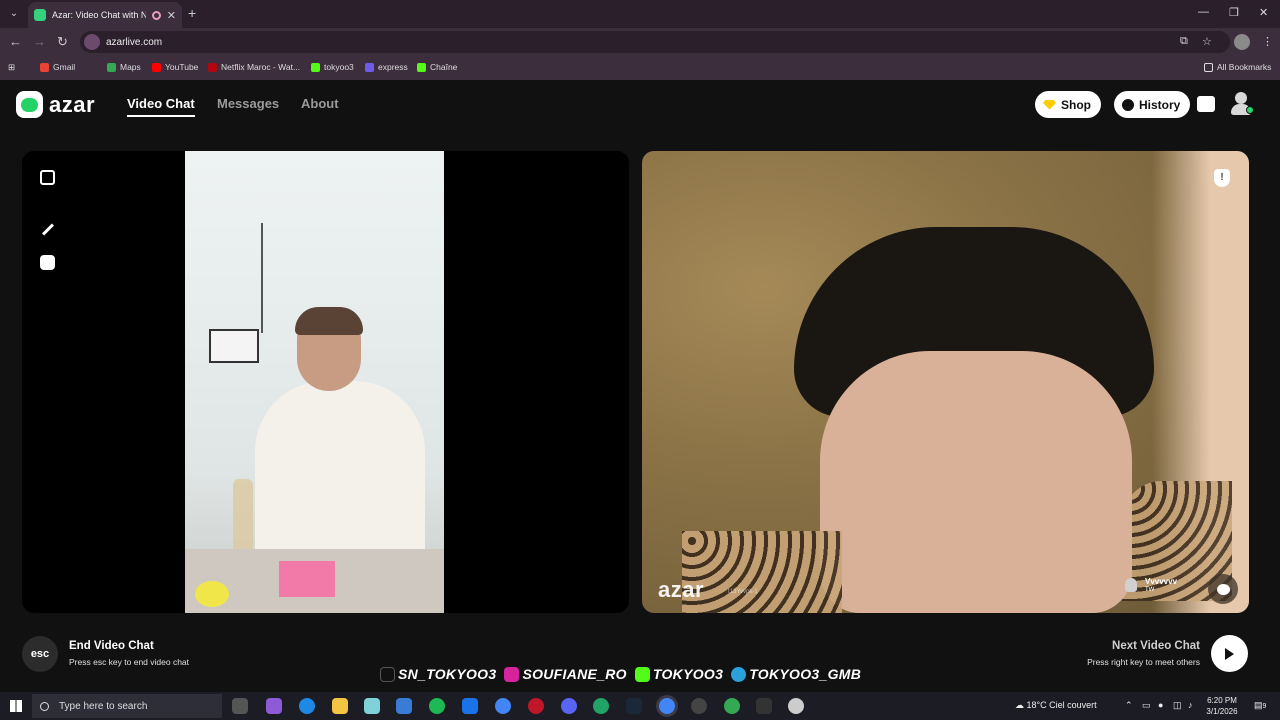  What do you see at coordinates (156, 67) in the screenshot?
I see `youtube-icon` at bounding box center [156, 67].